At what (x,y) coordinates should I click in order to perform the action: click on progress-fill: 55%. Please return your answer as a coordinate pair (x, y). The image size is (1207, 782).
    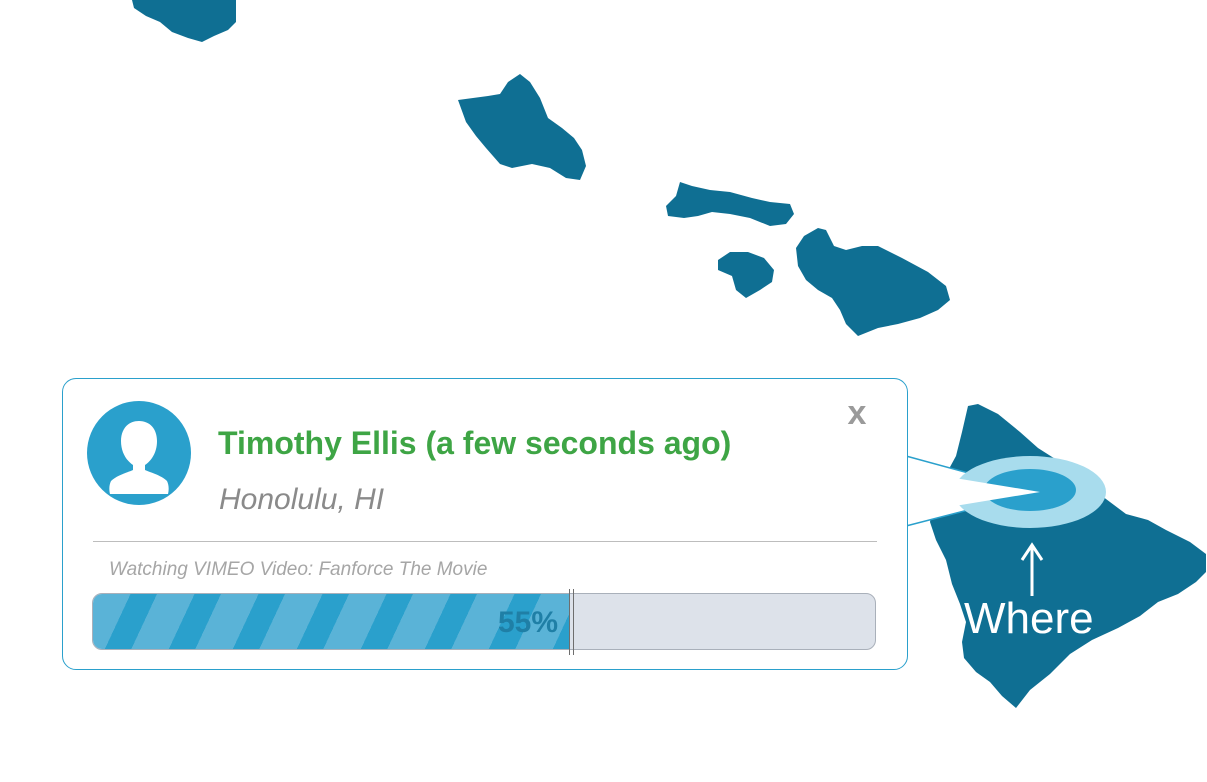
    Looking at the image, I should click on (332, 621).